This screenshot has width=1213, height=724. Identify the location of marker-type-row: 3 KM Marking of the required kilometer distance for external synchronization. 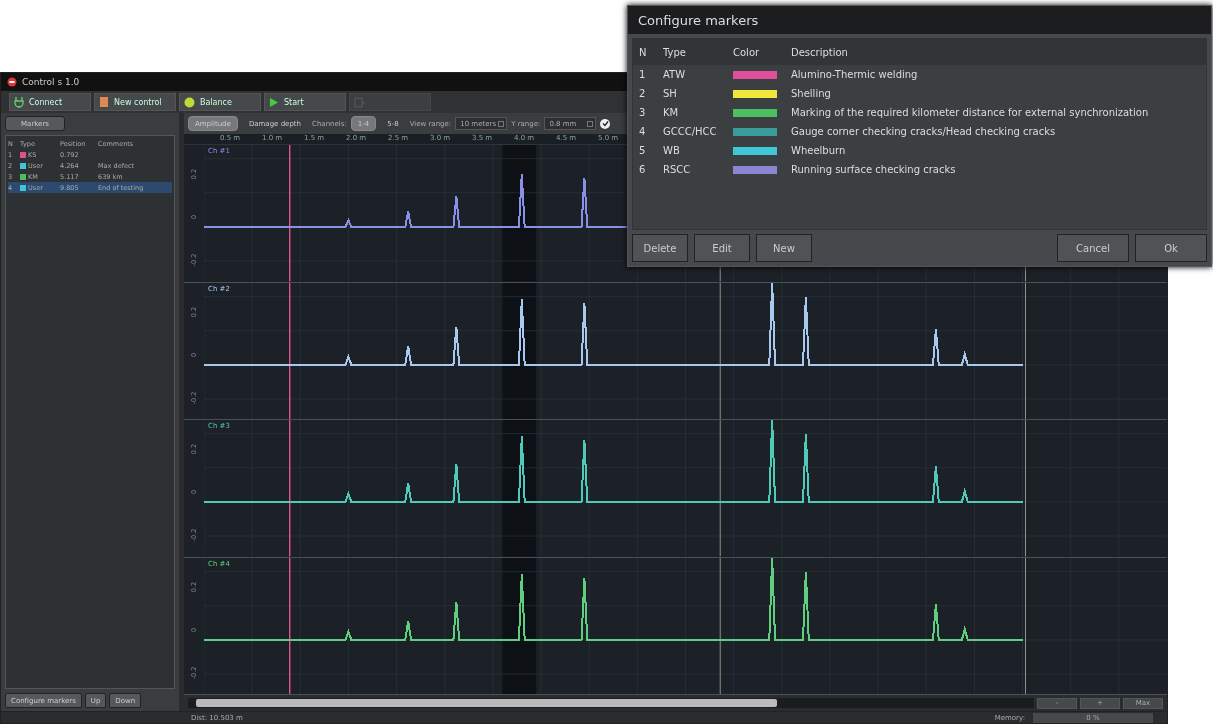
(919, 112).